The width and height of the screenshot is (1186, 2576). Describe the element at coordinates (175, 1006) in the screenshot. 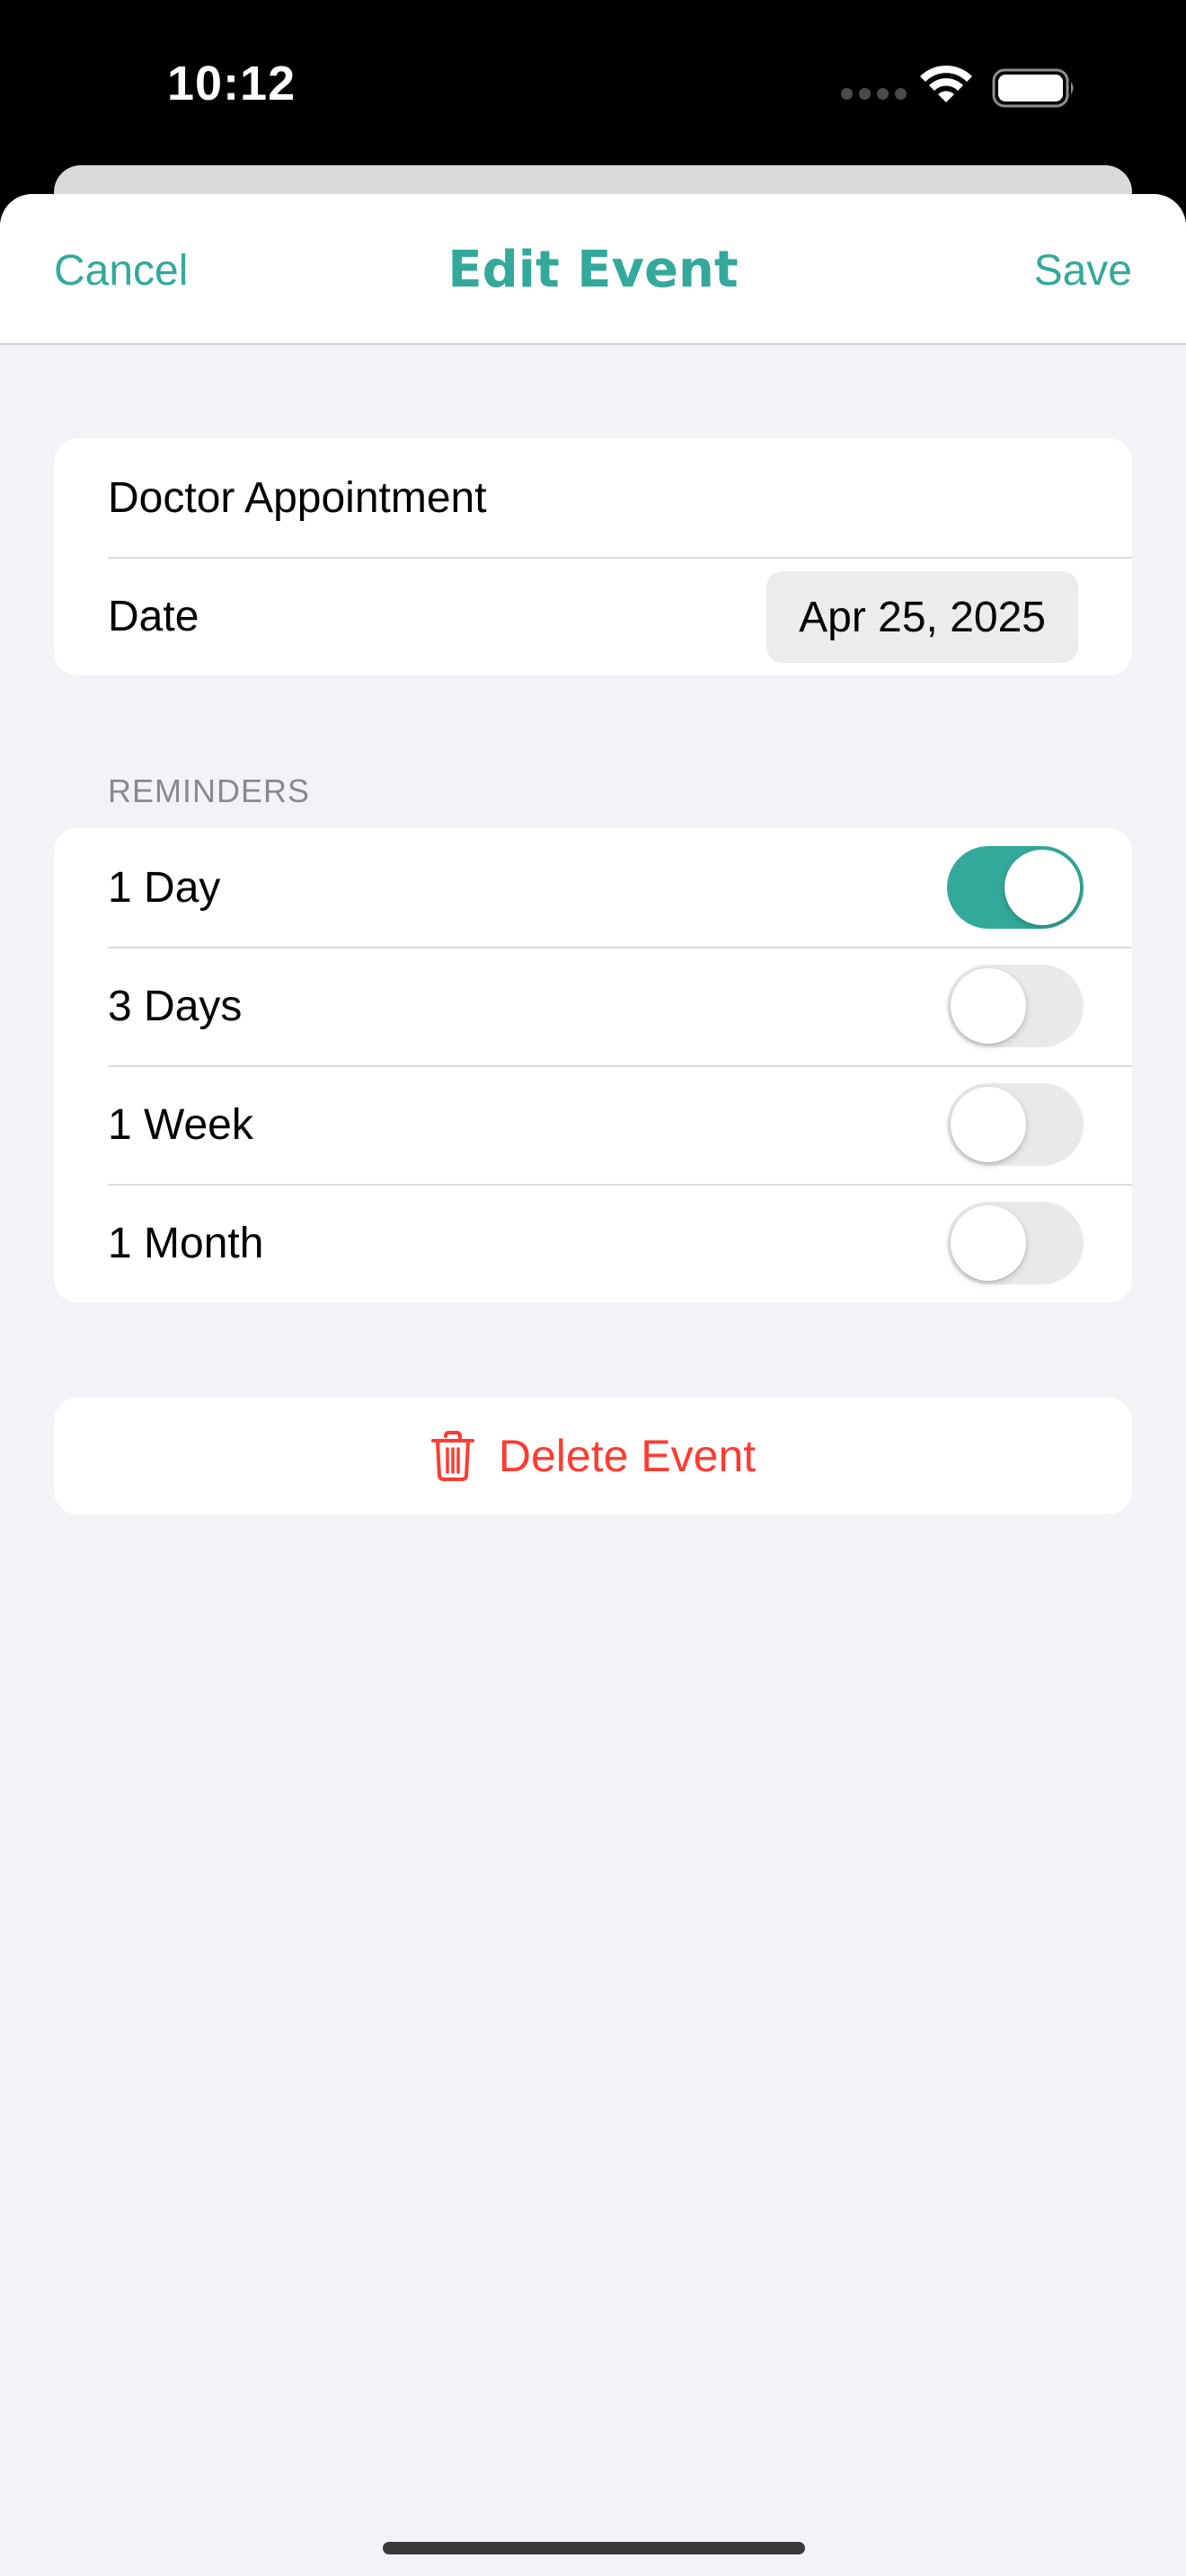

I see `reminder-label: 3 Days` at that location.